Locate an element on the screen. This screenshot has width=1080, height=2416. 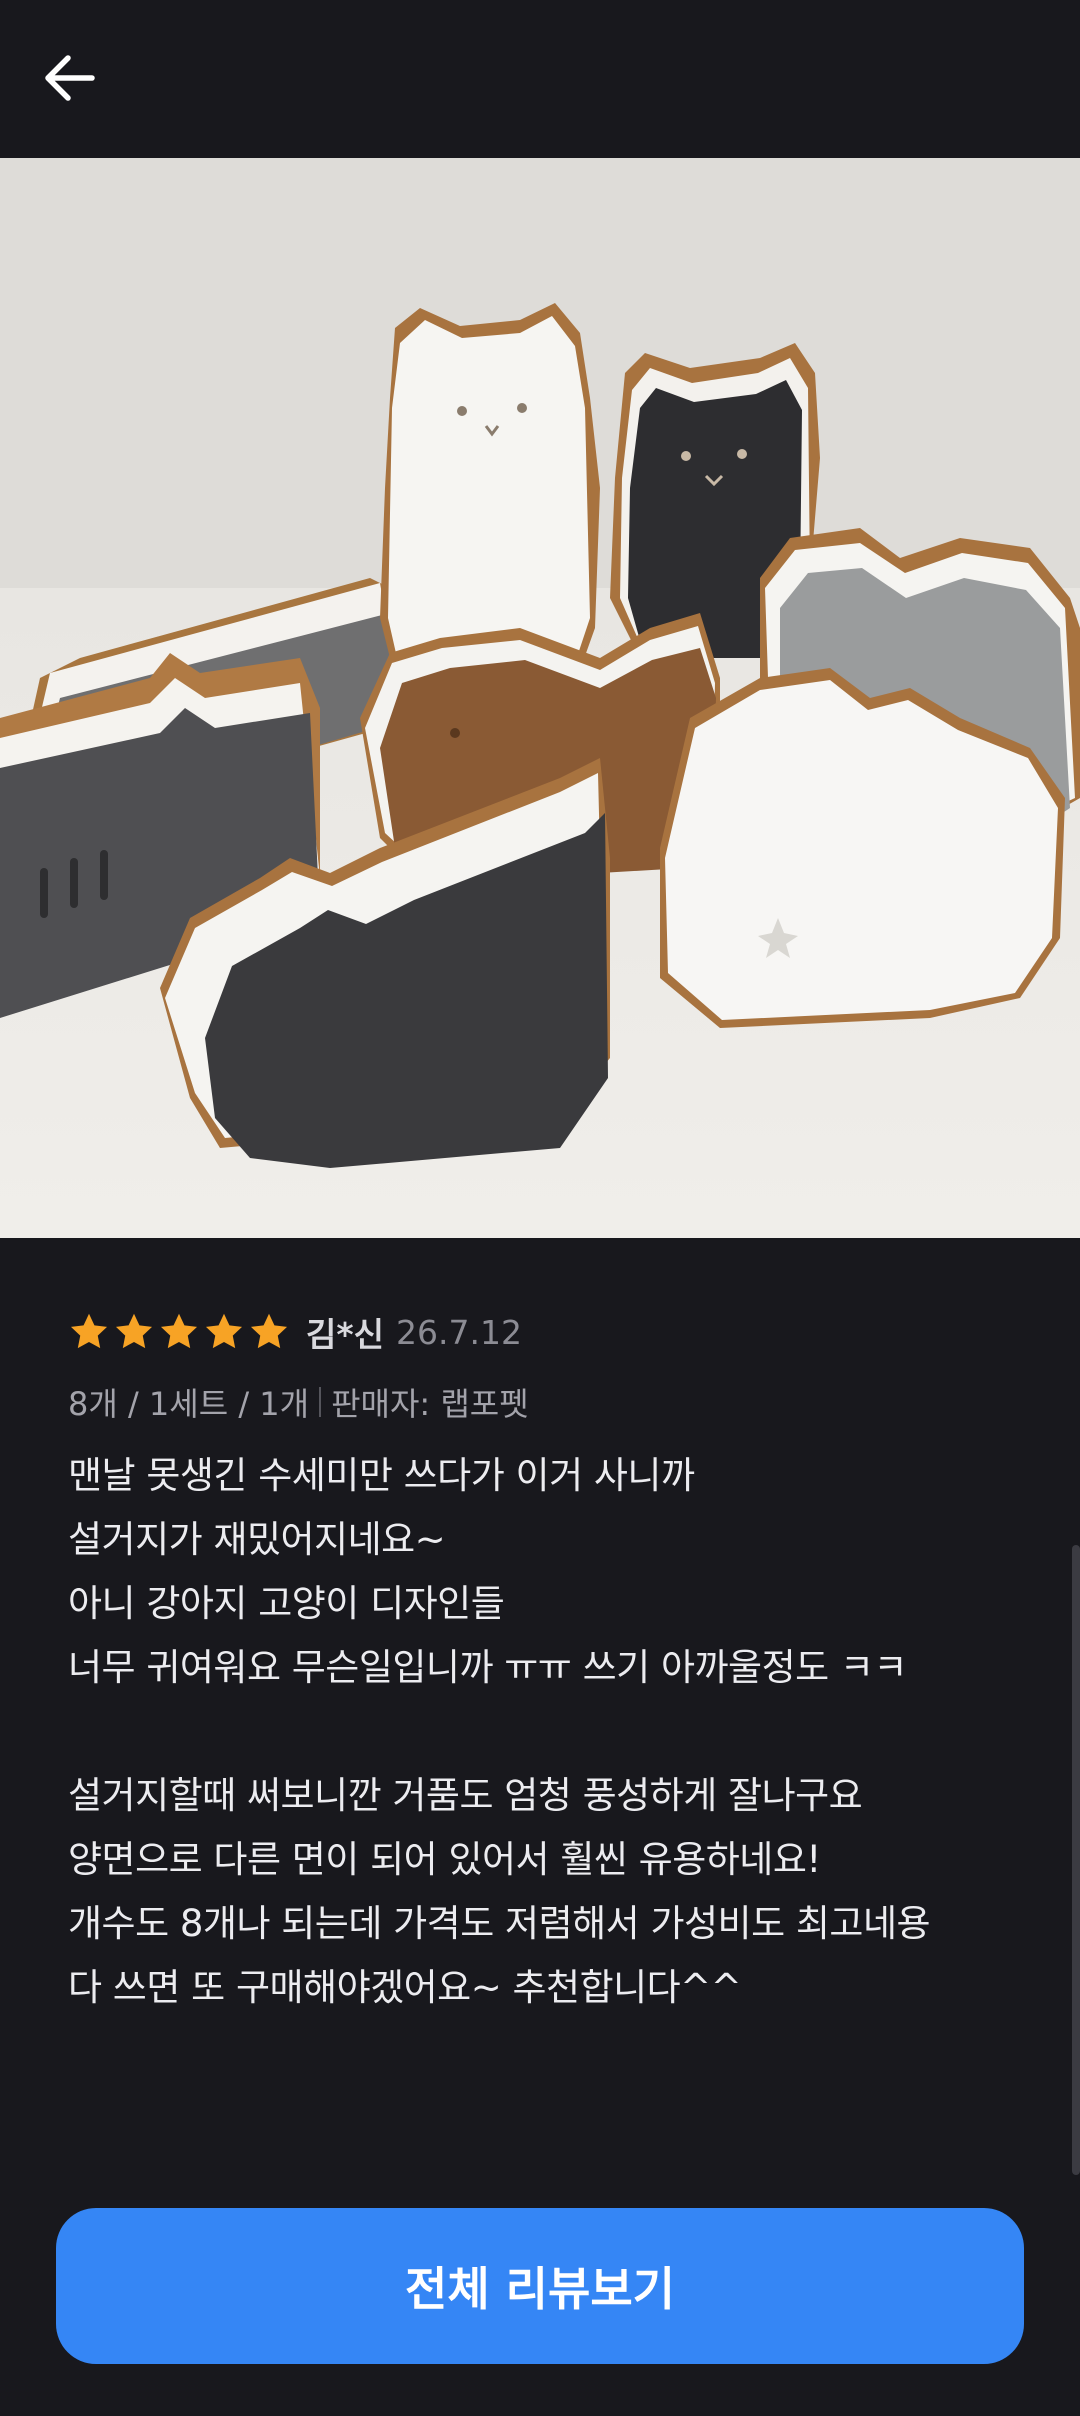
back-button is located at coordinates (70, 78).